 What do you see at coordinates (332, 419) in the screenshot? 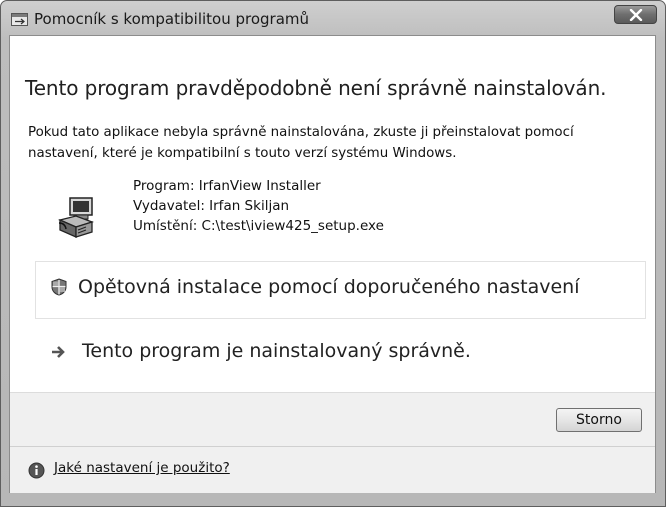
I see `button-bar: Storno` at bounding box center [332, 419].